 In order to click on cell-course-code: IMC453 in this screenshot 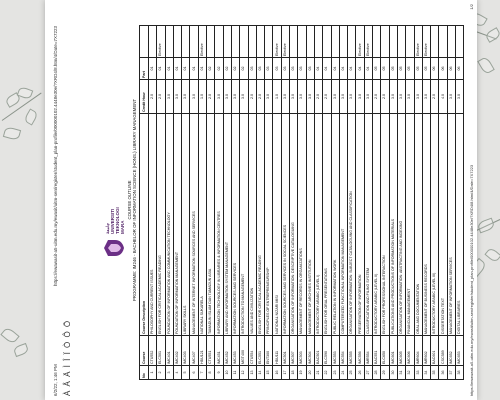, I will do `click(235, 350)`.